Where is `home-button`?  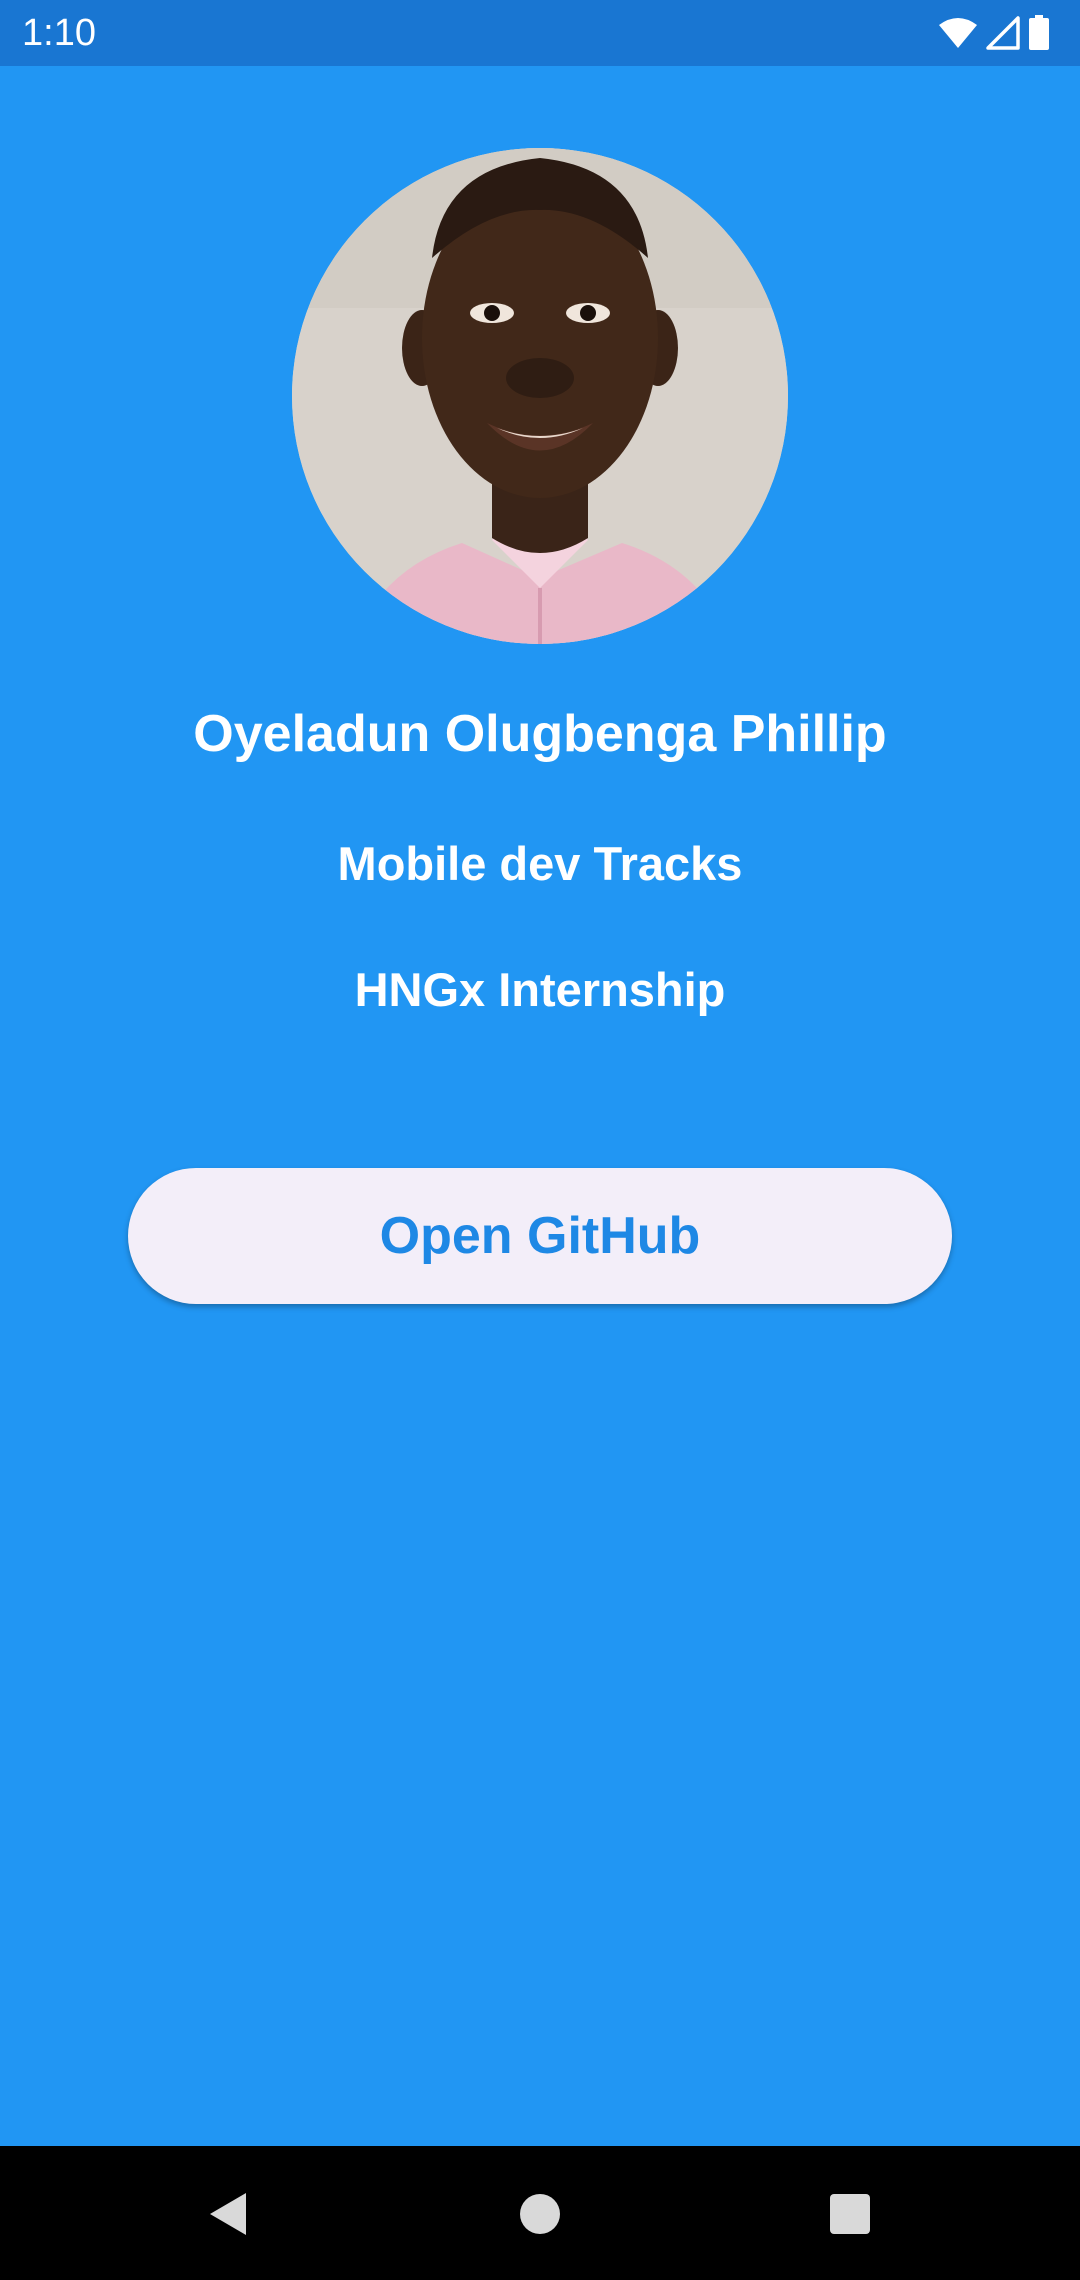 home-button is located at coordinates (540, 2214).